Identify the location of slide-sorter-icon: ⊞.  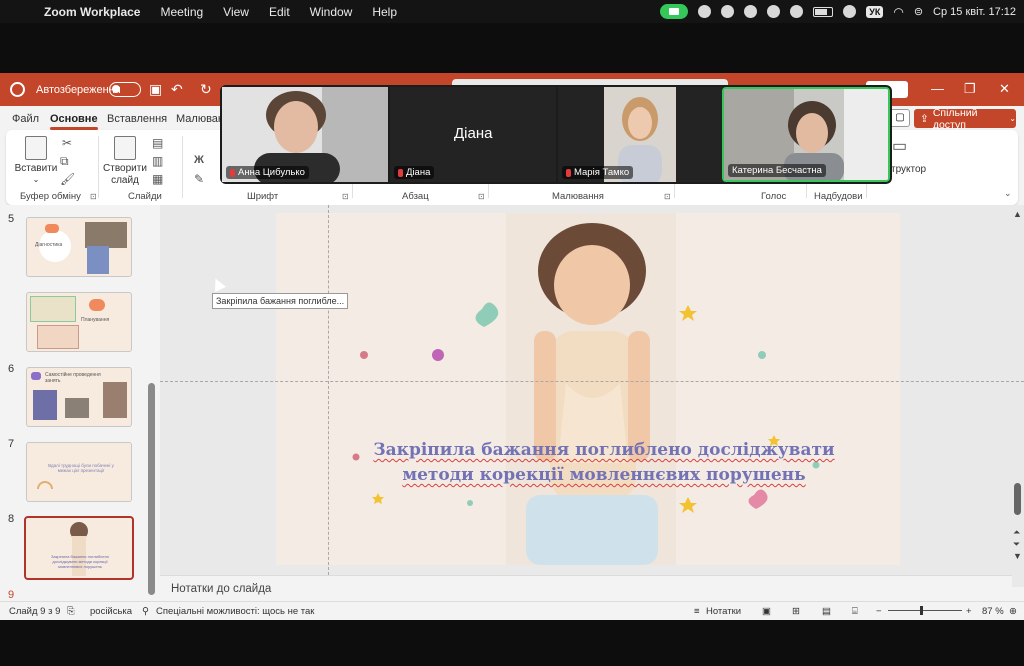
(796, 611).